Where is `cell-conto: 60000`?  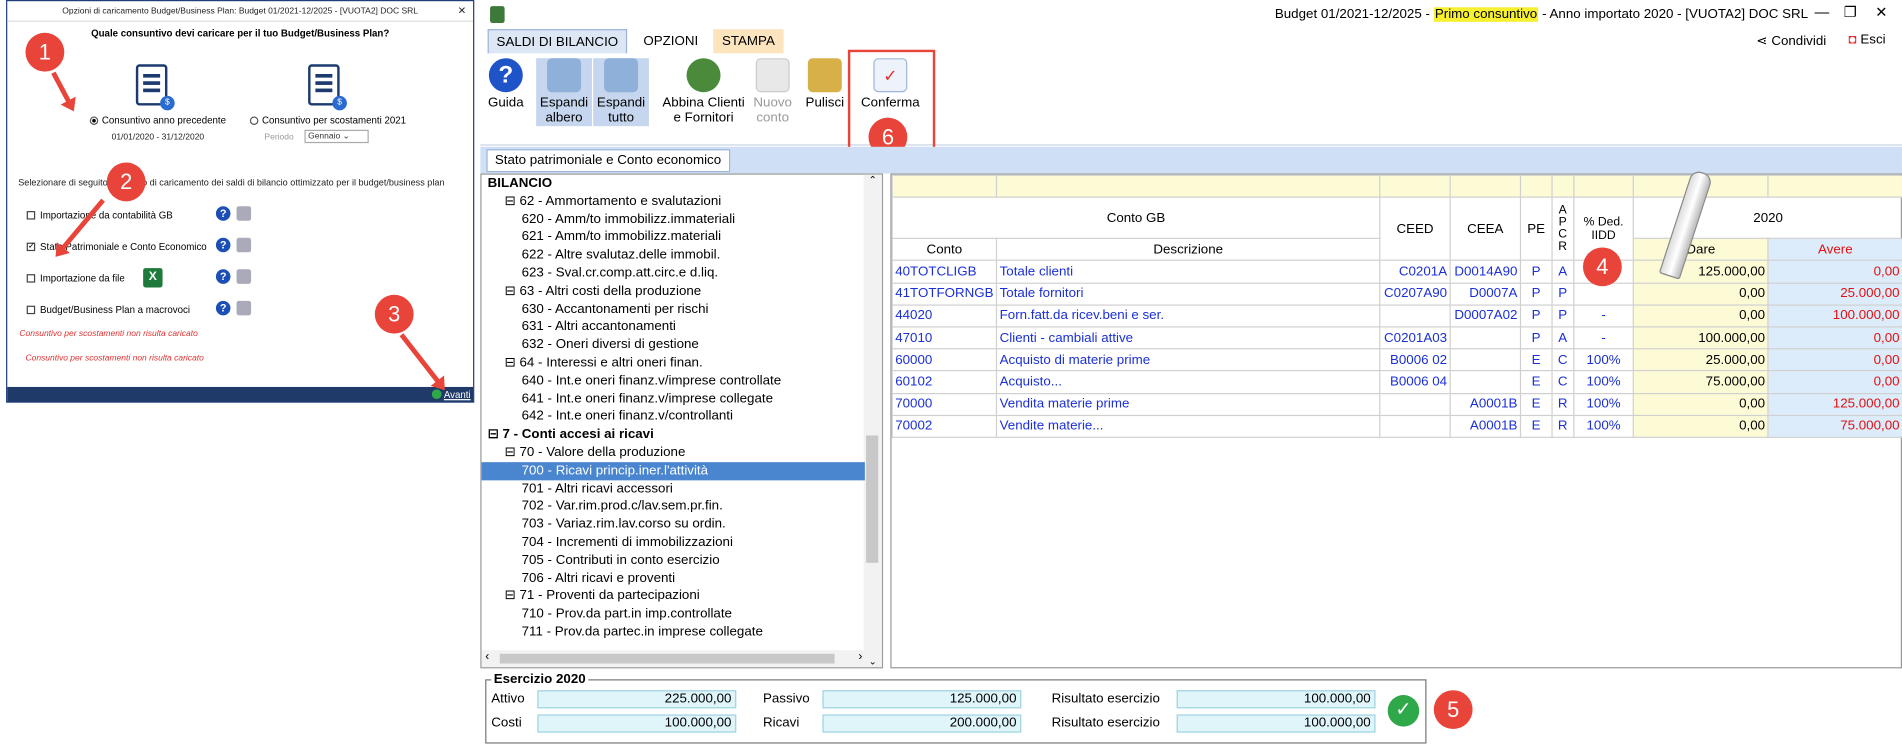 cell-conto: 60000 is located at coordinates (944, 360).